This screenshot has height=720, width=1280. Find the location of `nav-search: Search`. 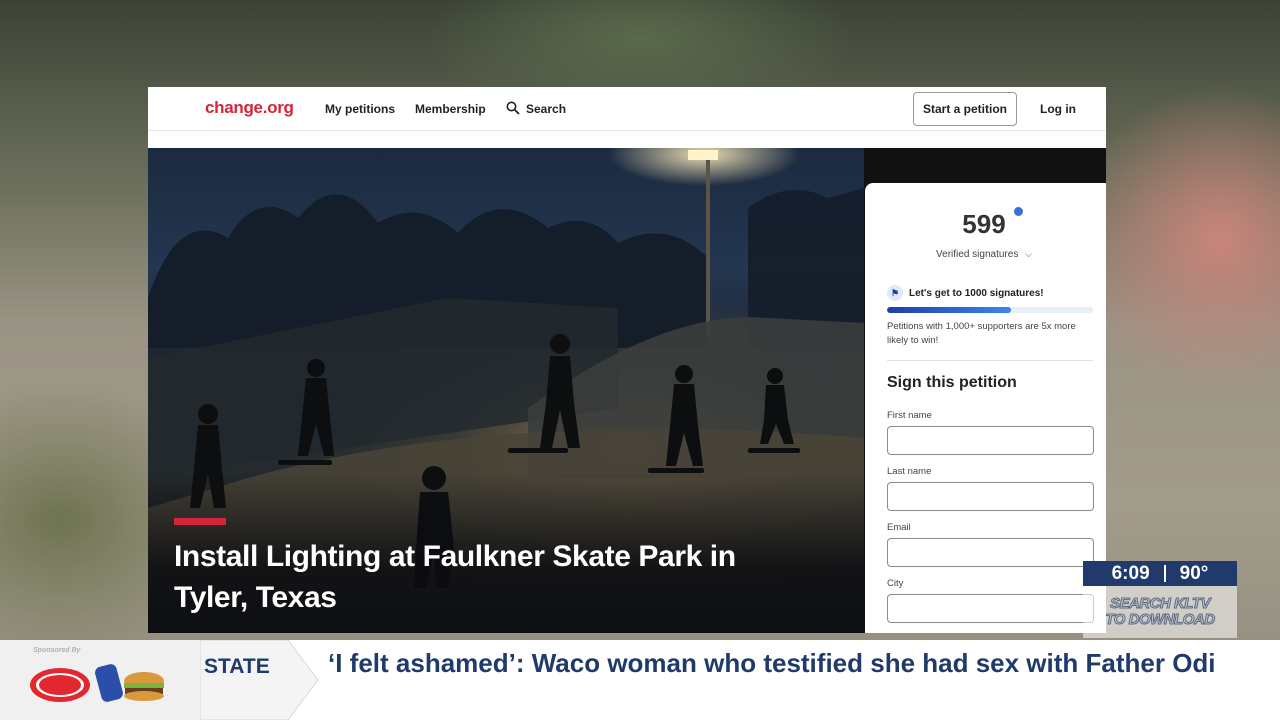

nav-search: Search is located at coordinates (546, 109).